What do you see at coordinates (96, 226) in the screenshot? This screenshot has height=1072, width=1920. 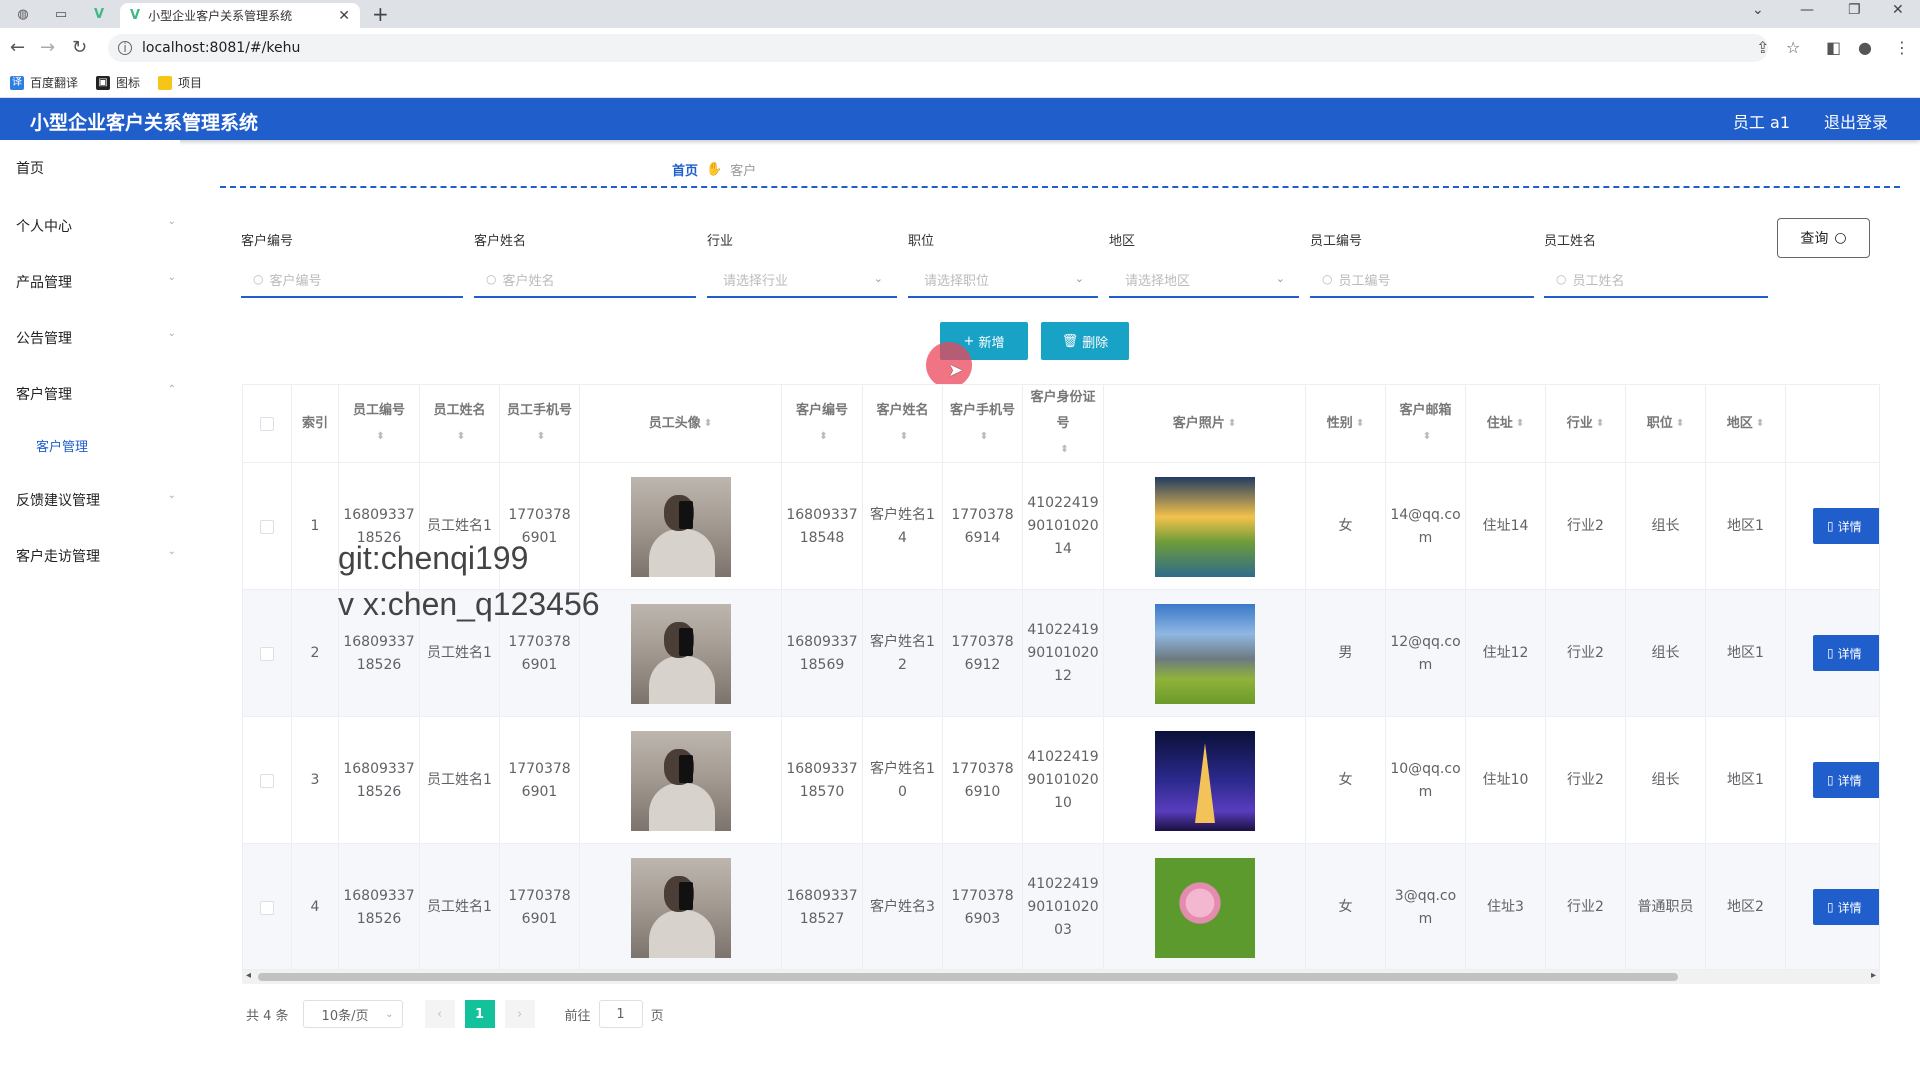 I see `sidebar-item-profile: 个人中心 ⌄` at bounding box center [96, 226].